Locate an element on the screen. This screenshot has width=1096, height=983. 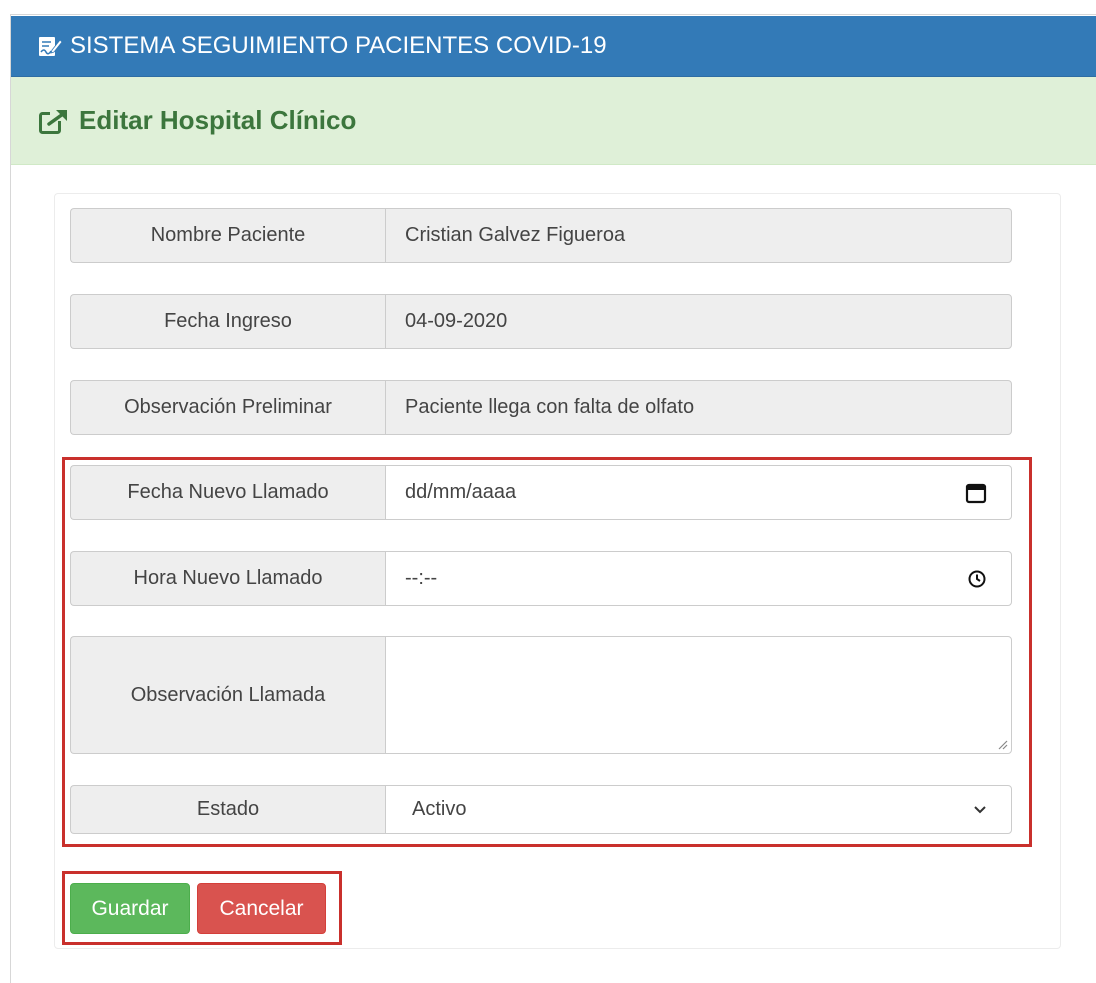
admission-date-row: Fecha Ingreso 04-09-2020 is located at coordinates (541, 321).